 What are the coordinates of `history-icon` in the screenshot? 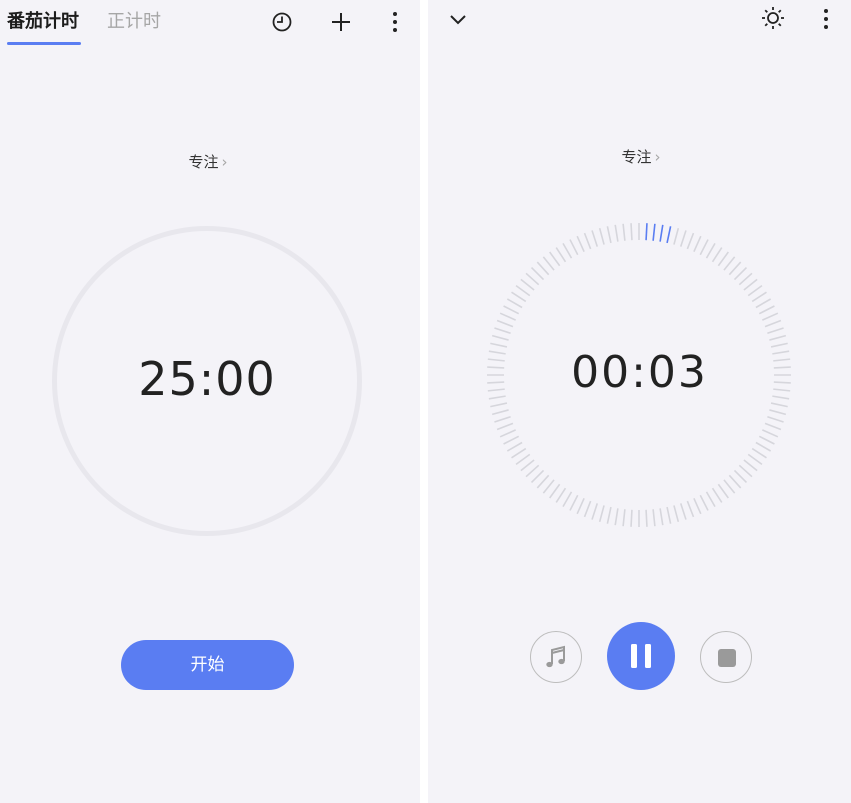 It's located at (282, 22).